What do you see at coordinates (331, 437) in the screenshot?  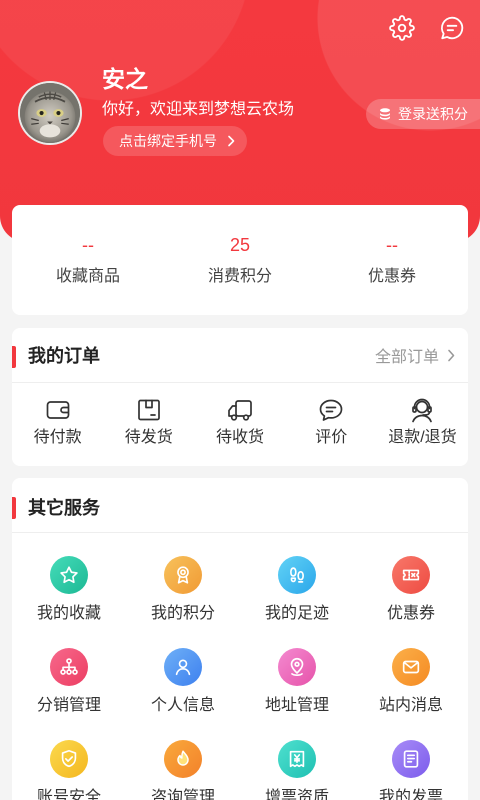 I see `order-label: 评价` at bounding box center [331, 437].